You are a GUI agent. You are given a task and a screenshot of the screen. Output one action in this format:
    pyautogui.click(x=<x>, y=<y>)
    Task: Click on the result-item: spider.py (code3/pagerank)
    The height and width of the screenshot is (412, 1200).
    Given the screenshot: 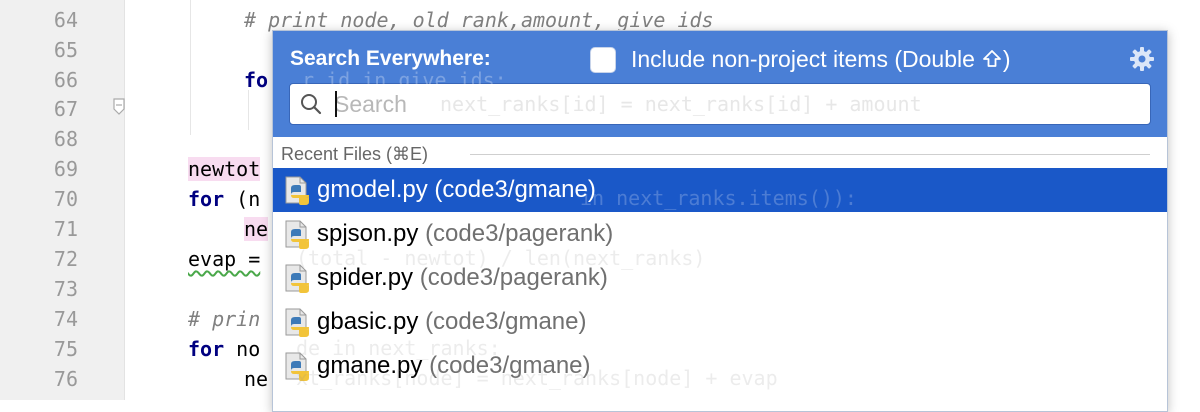 What is the action you would take?
    pyautogui.click(x=720, y=278)
    